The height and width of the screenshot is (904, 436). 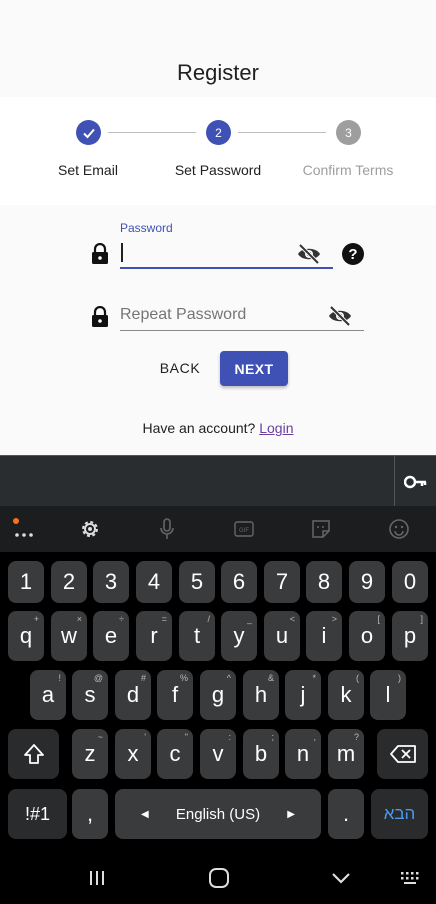 I want to click on key-p: ] p, so click(x=410, y=636).